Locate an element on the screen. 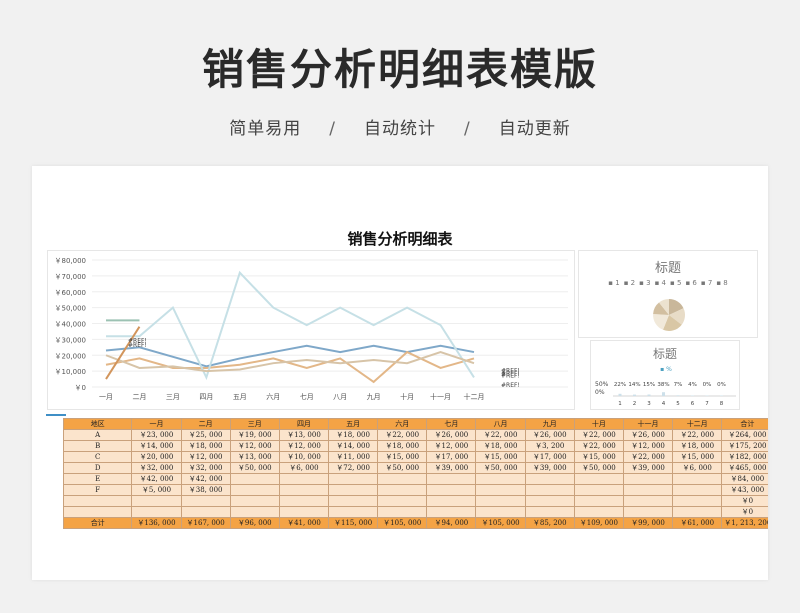  table-cell: E is located at coordinates (97, 479).